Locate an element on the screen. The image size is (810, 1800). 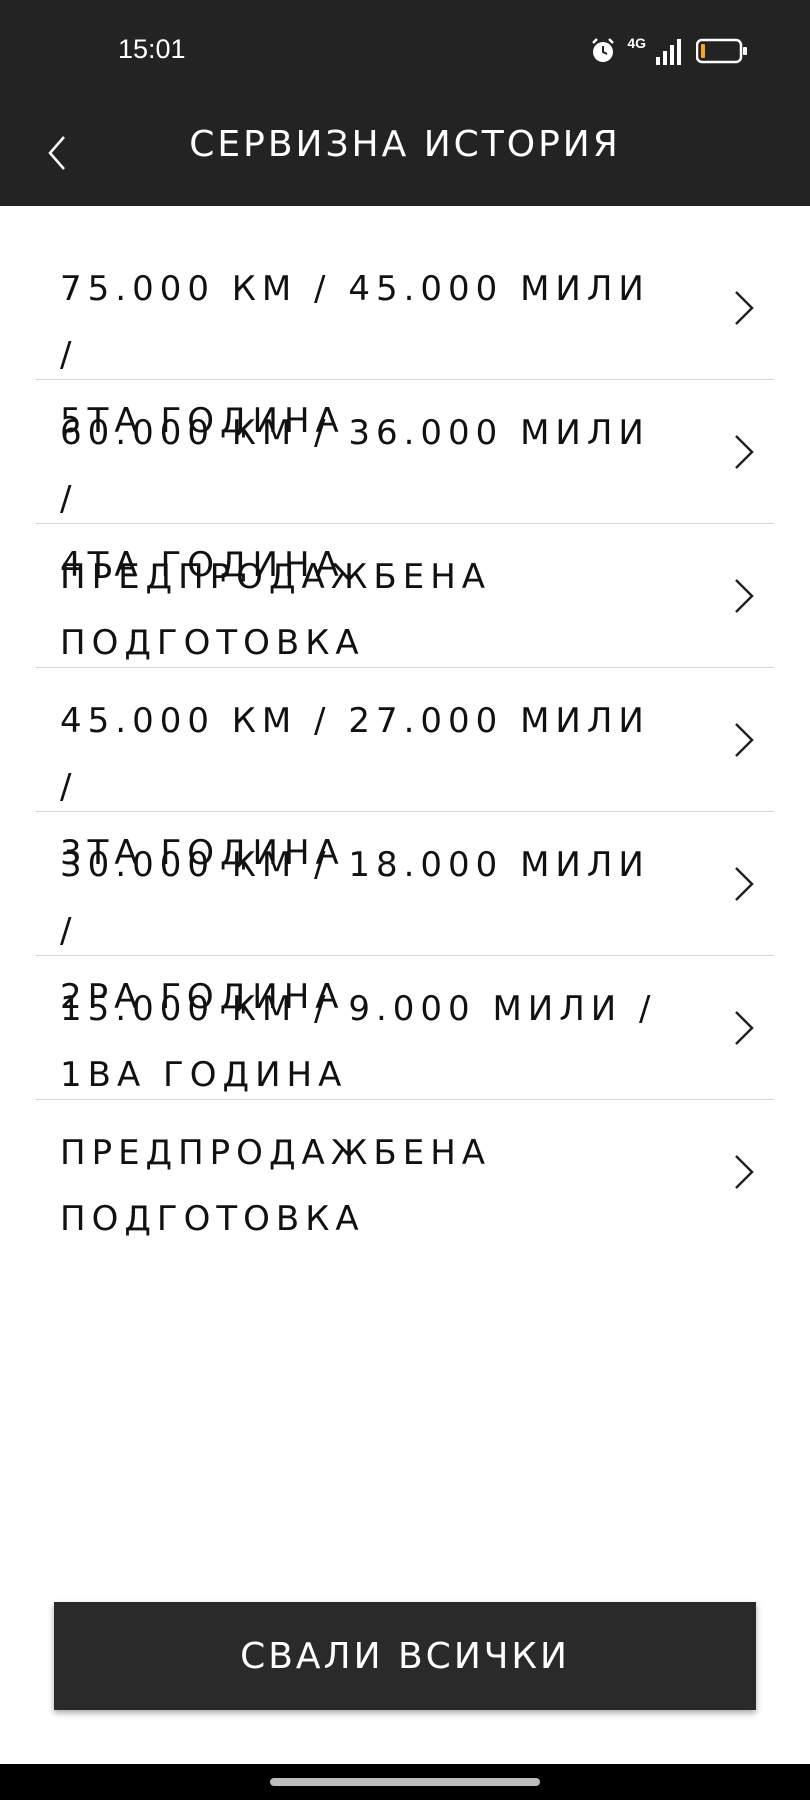
service-item: 75.000 КМ / 45.000 МИЛИ / 5ТА ГОДИНА is located at coordinates (405, 338).